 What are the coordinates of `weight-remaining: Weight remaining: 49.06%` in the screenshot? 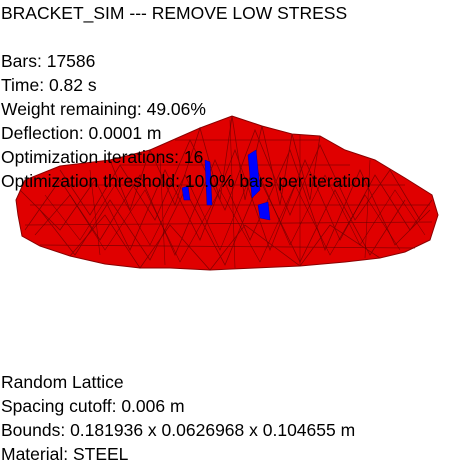 It's located at (103, 109).